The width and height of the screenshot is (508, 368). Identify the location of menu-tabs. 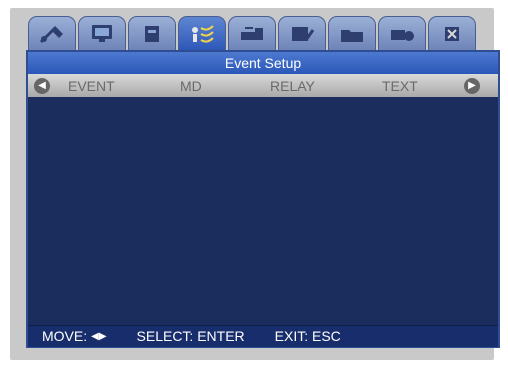
(265, 33).